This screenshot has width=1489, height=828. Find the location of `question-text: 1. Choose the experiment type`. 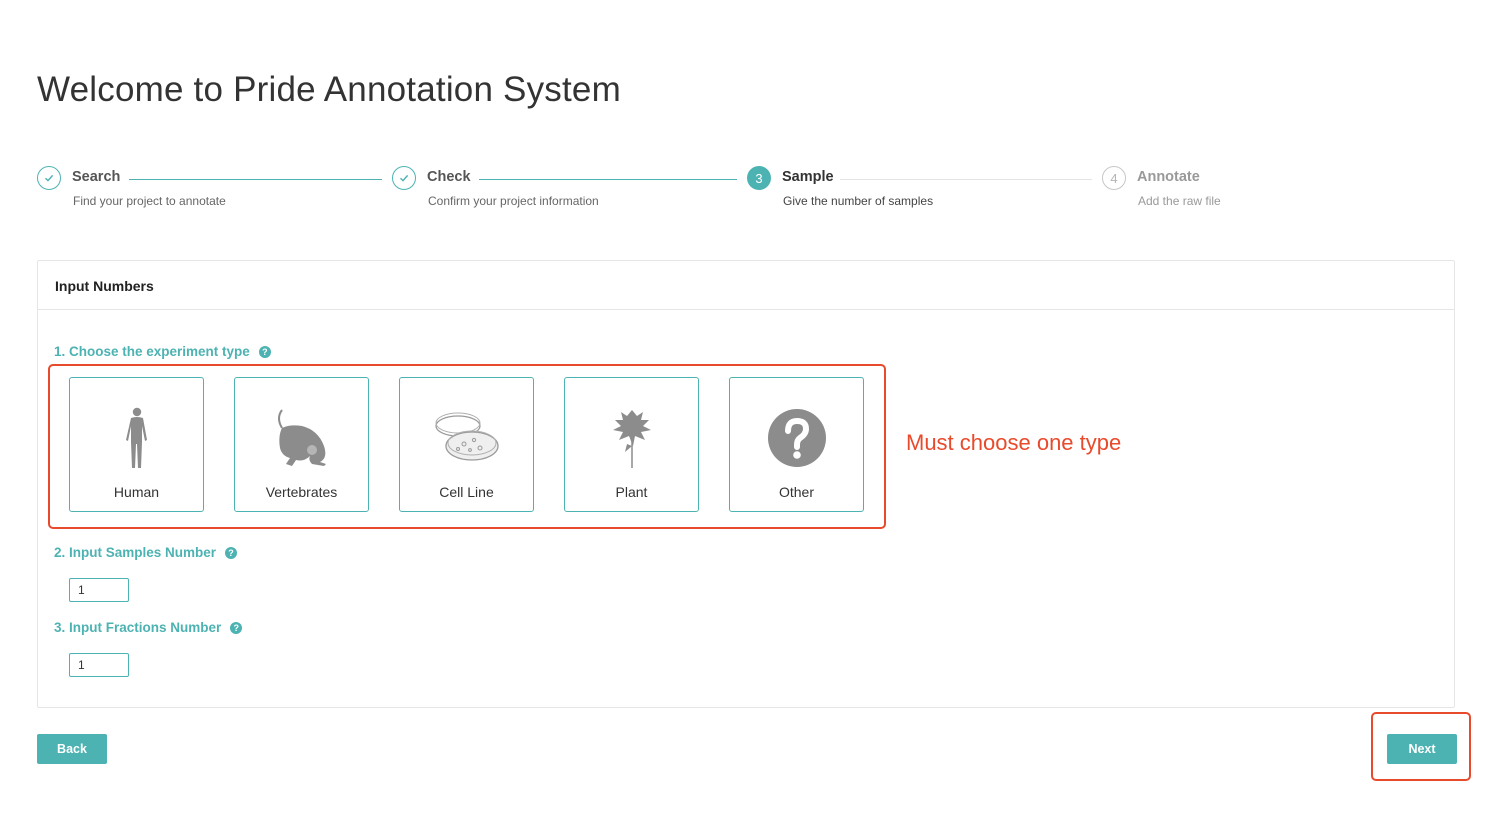

question-text: 1. Choose the experiment type is located at coordinates (152, 351).